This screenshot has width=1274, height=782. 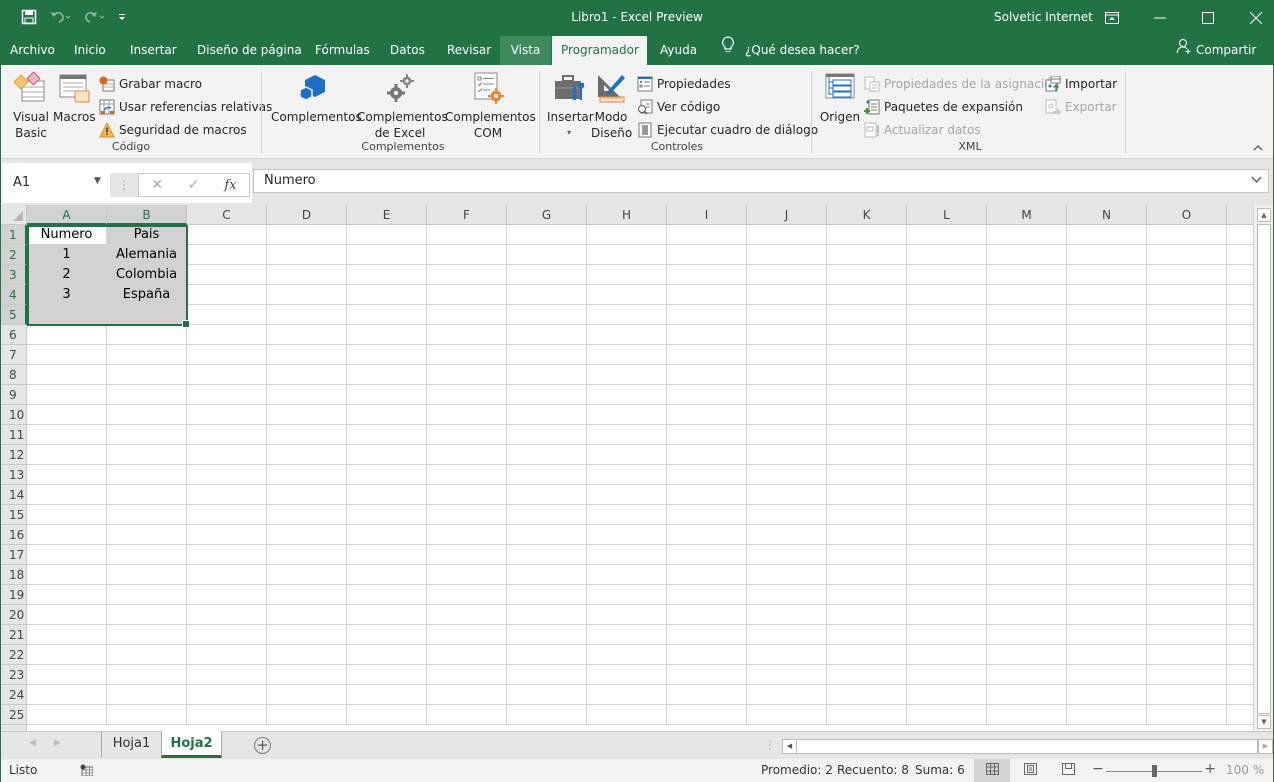 What do you see at coordinates (387, 475) in the screenshot?
I see `cell-e13` at bounding box center [387, 475].